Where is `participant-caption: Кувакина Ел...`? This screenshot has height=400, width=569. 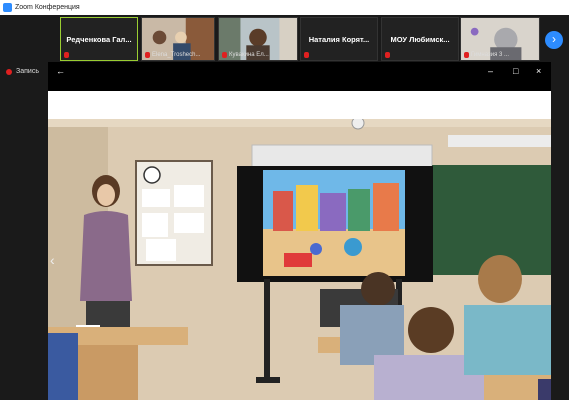
participant-caption: Кувакина Ел... is located at coordinates (249, 55).